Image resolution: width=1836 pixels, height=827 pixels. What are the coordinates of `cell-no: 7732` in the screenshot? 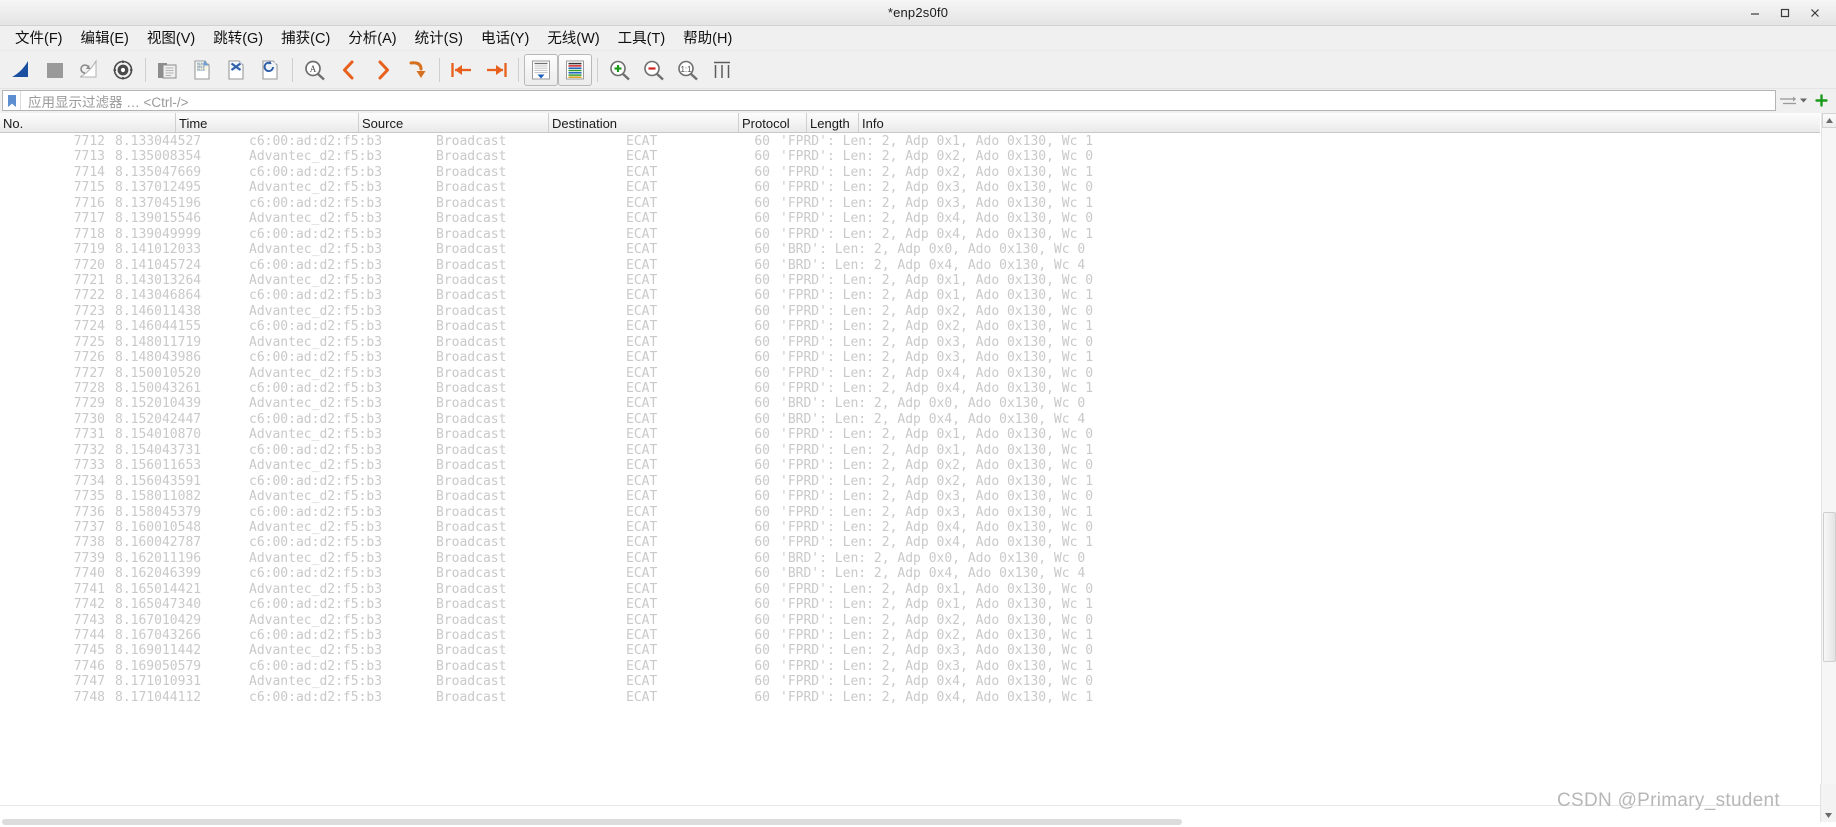 It's located at (89, 450).